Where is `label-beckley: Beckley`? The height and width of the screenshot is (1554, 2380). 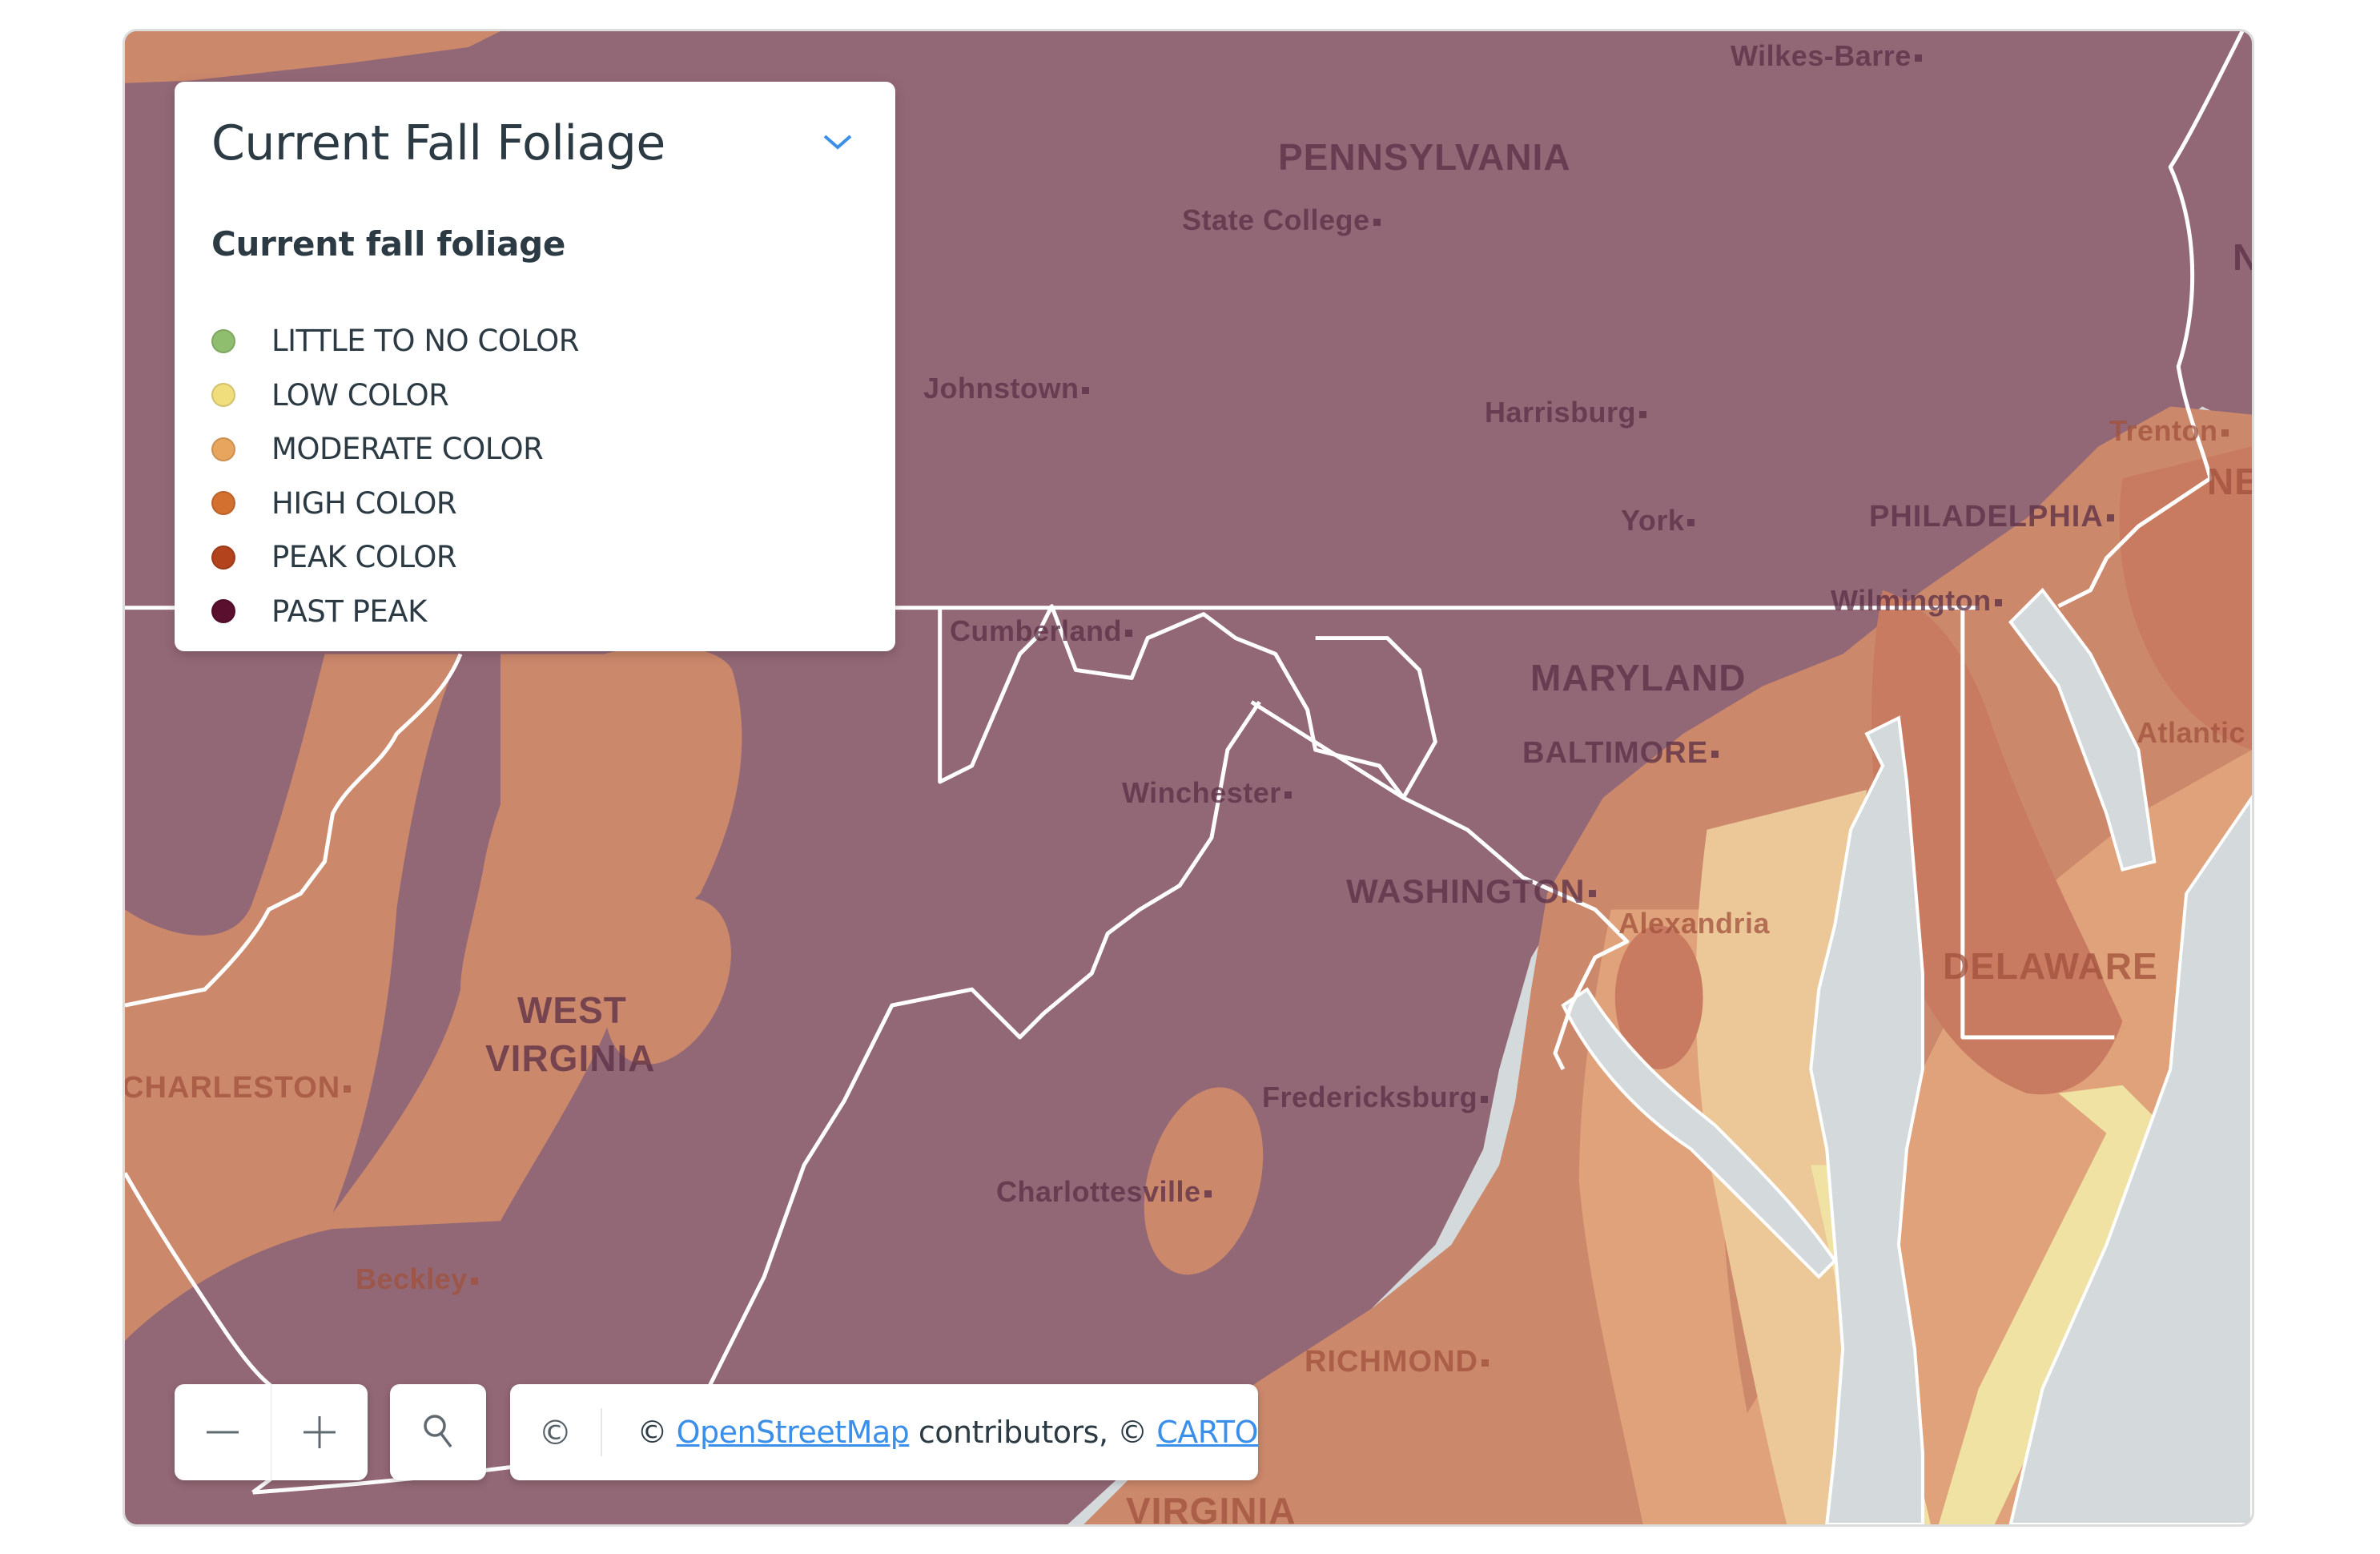 label-beckley: Beckley is located at coordinates (417, 1279).